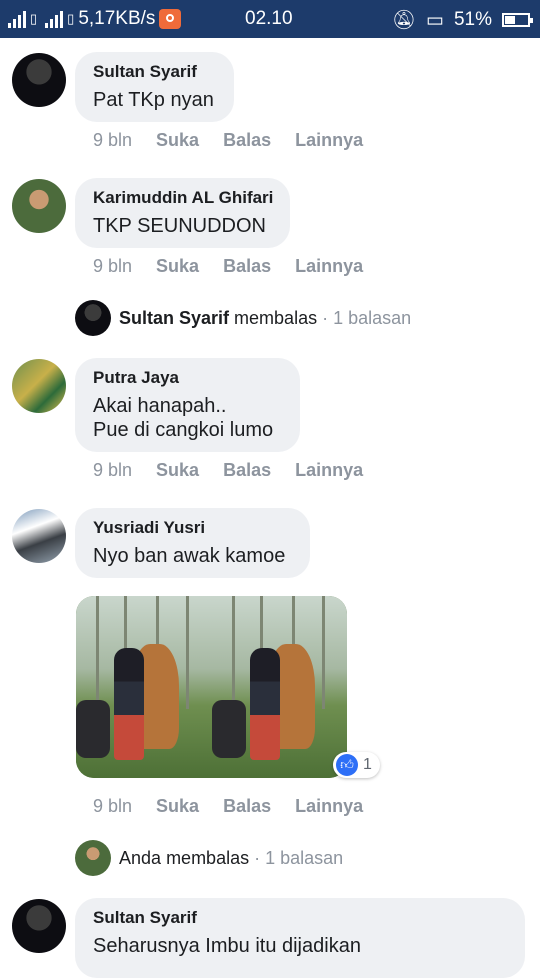 This screenshot has width=540, height=978. I want to click on battery-icon, so click(517, 20).